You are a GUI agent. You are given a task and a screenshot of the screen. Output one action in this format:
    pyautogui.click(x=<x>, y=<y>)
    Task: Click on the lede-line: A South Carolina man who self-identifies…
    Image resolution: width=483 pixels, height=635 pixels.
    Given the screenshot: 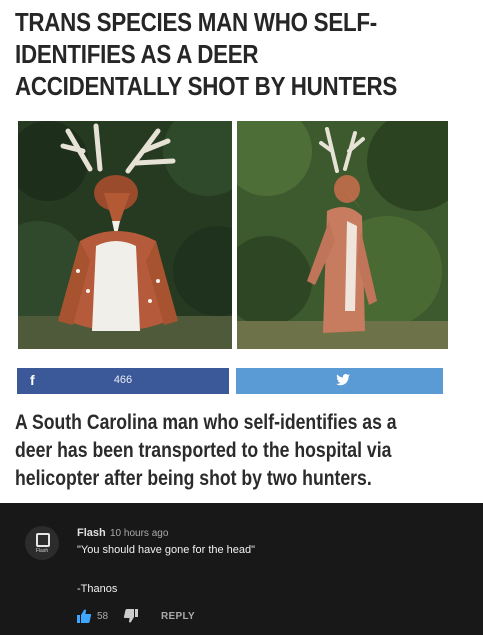 What is the action you would take?
    pyautogui.click(x=206, y=422)
    